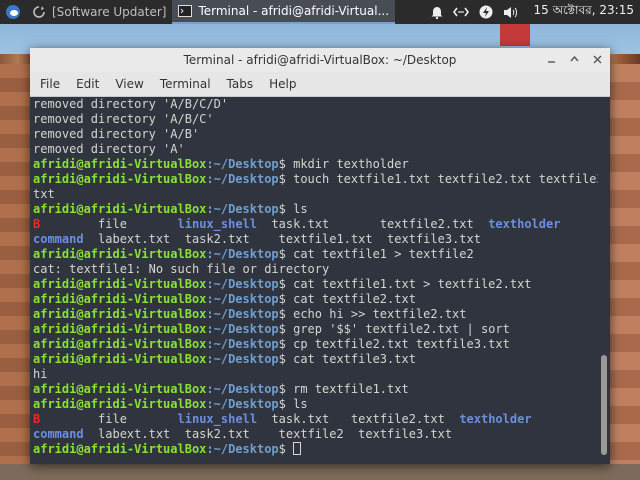 Image resolution: width=640 pixels, height=480 pixels. What do you see at coordinates (574, 60) in the screenshot?
I see `maximize-button` at bounding box center [574, 60].